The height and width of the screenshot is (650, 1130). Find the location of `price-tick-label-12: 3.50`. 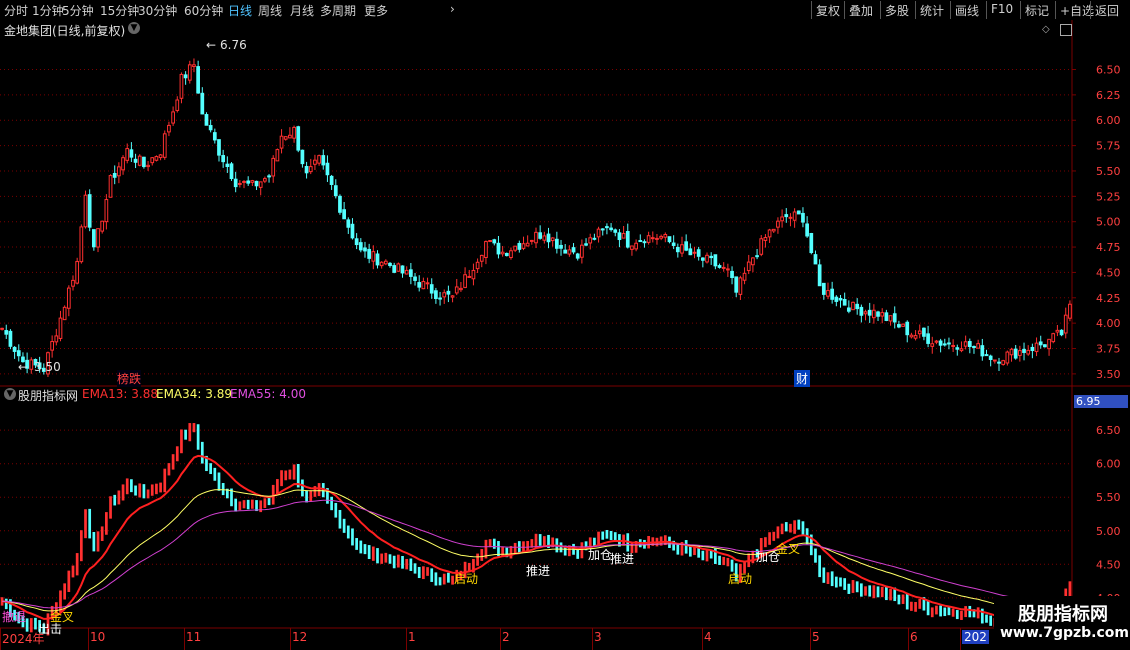

price-tick-label-12: 3.50 is located at coordinates (1108, 374).